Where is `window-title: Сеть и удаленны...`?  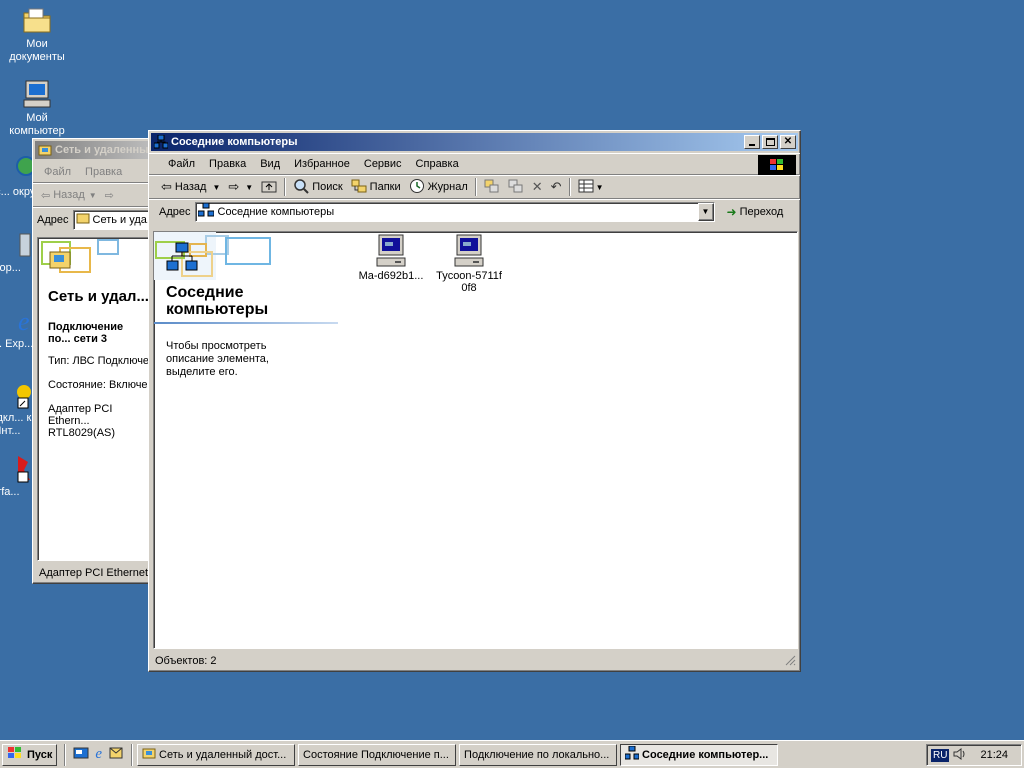 window-title: Сеть и удаленны... is located at coordinates (106, 150).